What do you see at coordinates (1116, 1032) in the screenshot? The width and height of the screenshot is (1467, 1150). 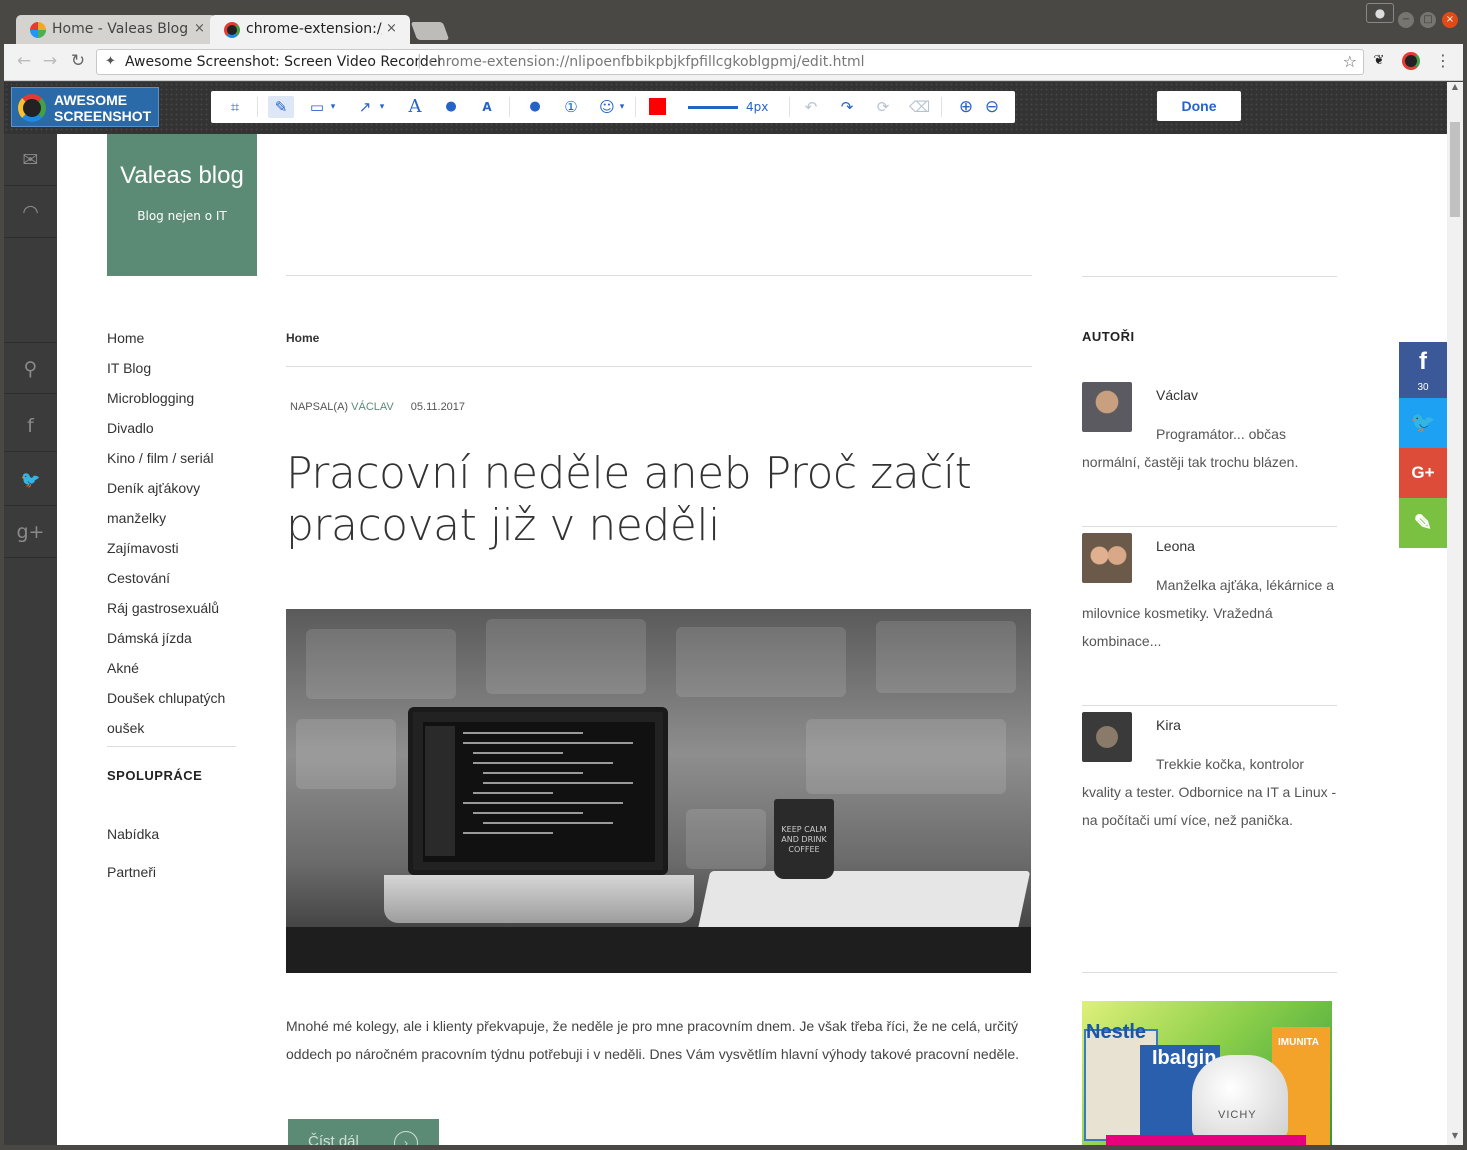 I see `ad-brand-1: Nestle` at bounding box center [1116, 1032].